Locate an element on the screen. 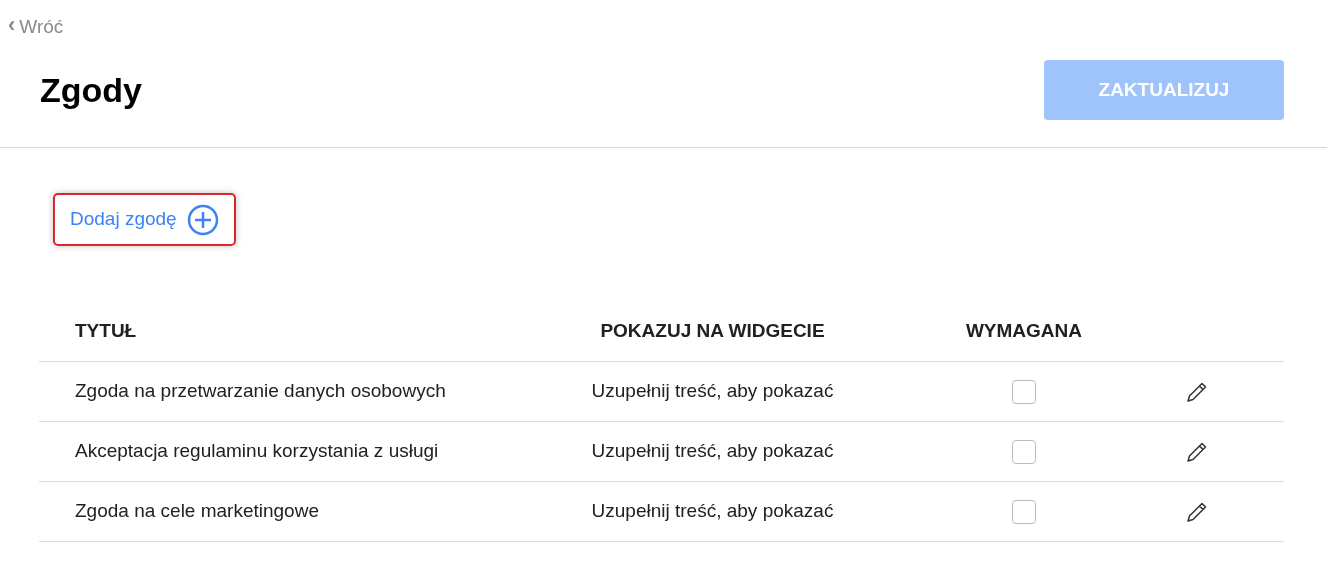 The image size is (1327, 587). add-consent-button: Dodaj zgodę is located at coordinates (144, 219).